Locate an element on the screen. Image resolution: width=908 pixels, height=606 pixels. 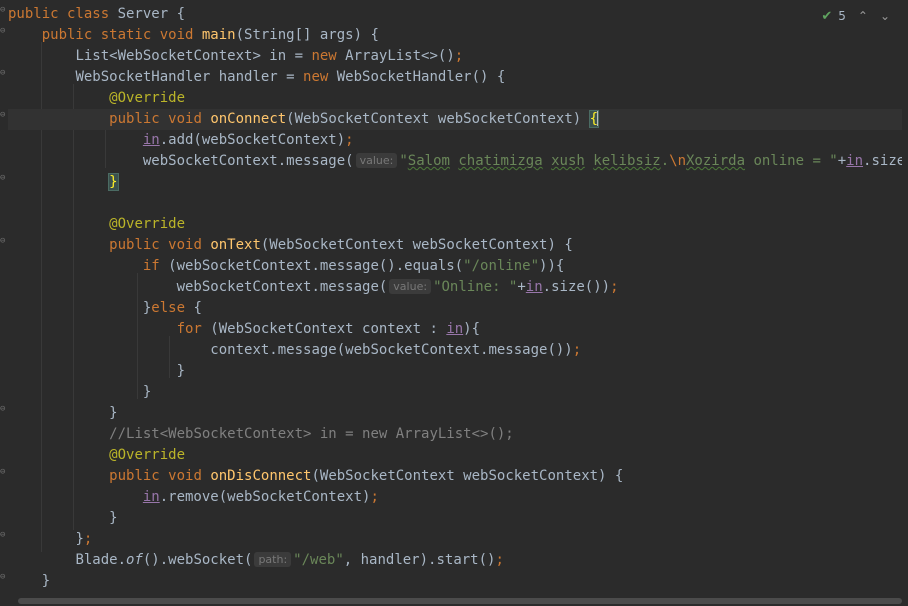
checkmark-icon: ✔ is located at coordinates (827, 16).